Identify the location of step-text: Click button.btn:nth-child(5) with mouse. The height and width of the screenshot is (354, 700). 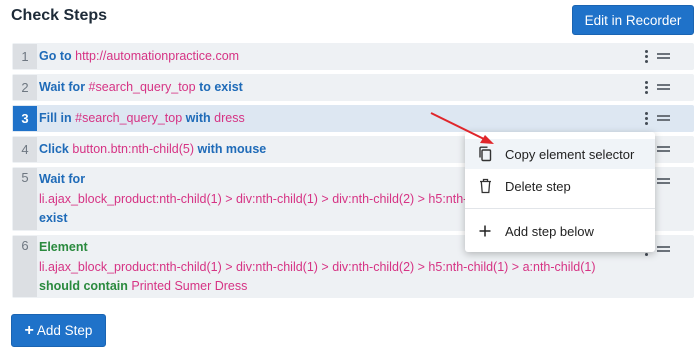
(152, 149).